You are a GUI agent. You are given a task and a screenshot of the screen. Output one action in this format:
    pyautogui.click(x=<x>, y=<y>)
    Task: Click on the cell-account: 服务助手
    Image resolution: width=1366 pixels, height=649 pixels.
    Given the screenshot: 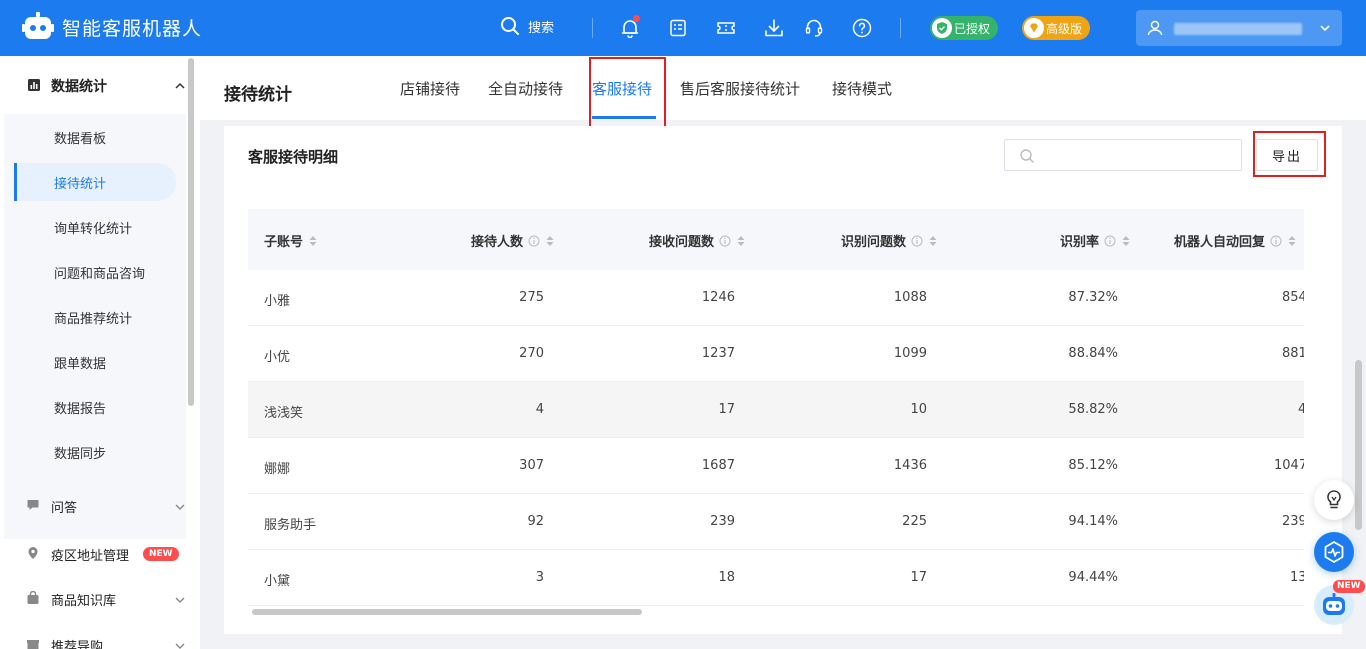 What is the action you would take?
    pyautogui.click(x=290, y=525)
    